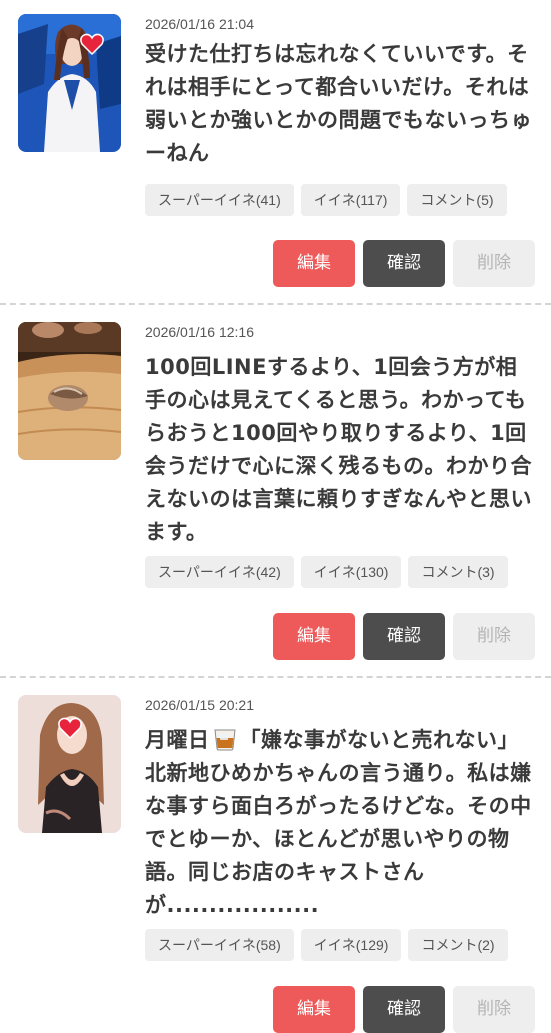 The width and height of the screenshot is (551, 1033). What do you see at coordinates (351, 572) in the screenshot?
I see `like-tag: イイネ(130)` at bounding box center [351, 572].